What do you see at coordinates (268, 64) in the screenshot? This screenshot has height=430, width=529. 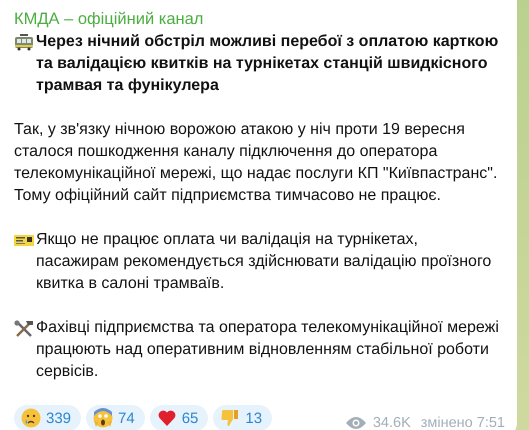 I see `message-headline: Через нічний обстріл можливі перебої з оплатою карткою та валідацією квитків на турнікетах станцій швидкісного трамвая та фунікулера` at bounding box center [268, 64].